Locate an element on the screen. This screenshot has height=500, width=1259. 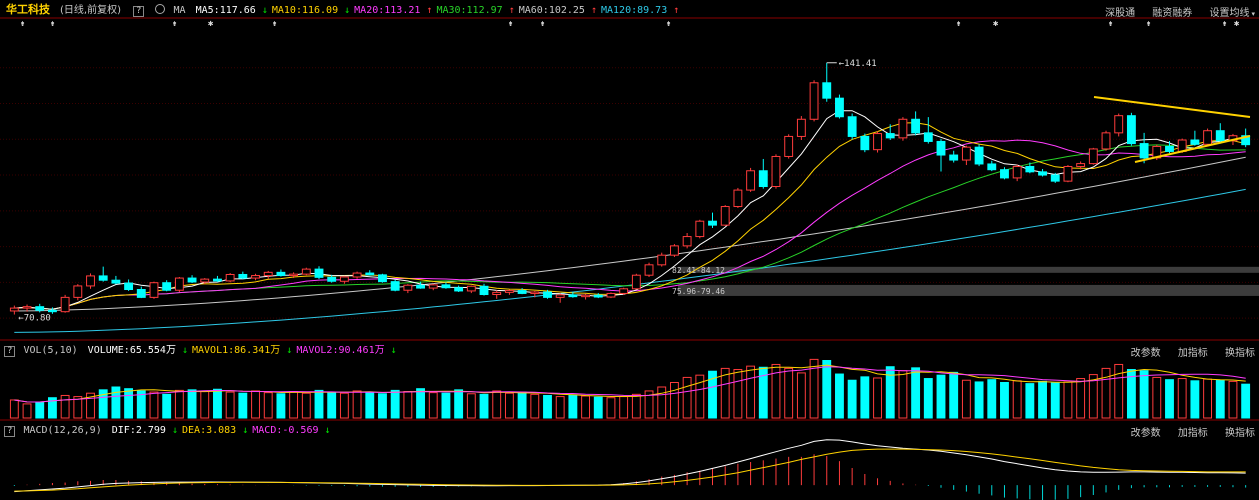
dif-line is located at coordinates (630, 466).